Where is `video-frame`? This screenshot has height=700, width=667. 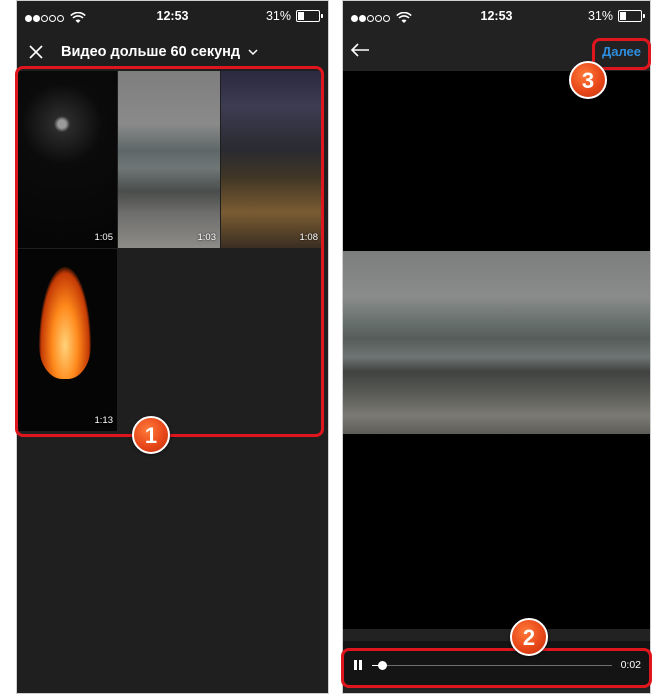 video-frame is located at coordinates (496, 342).